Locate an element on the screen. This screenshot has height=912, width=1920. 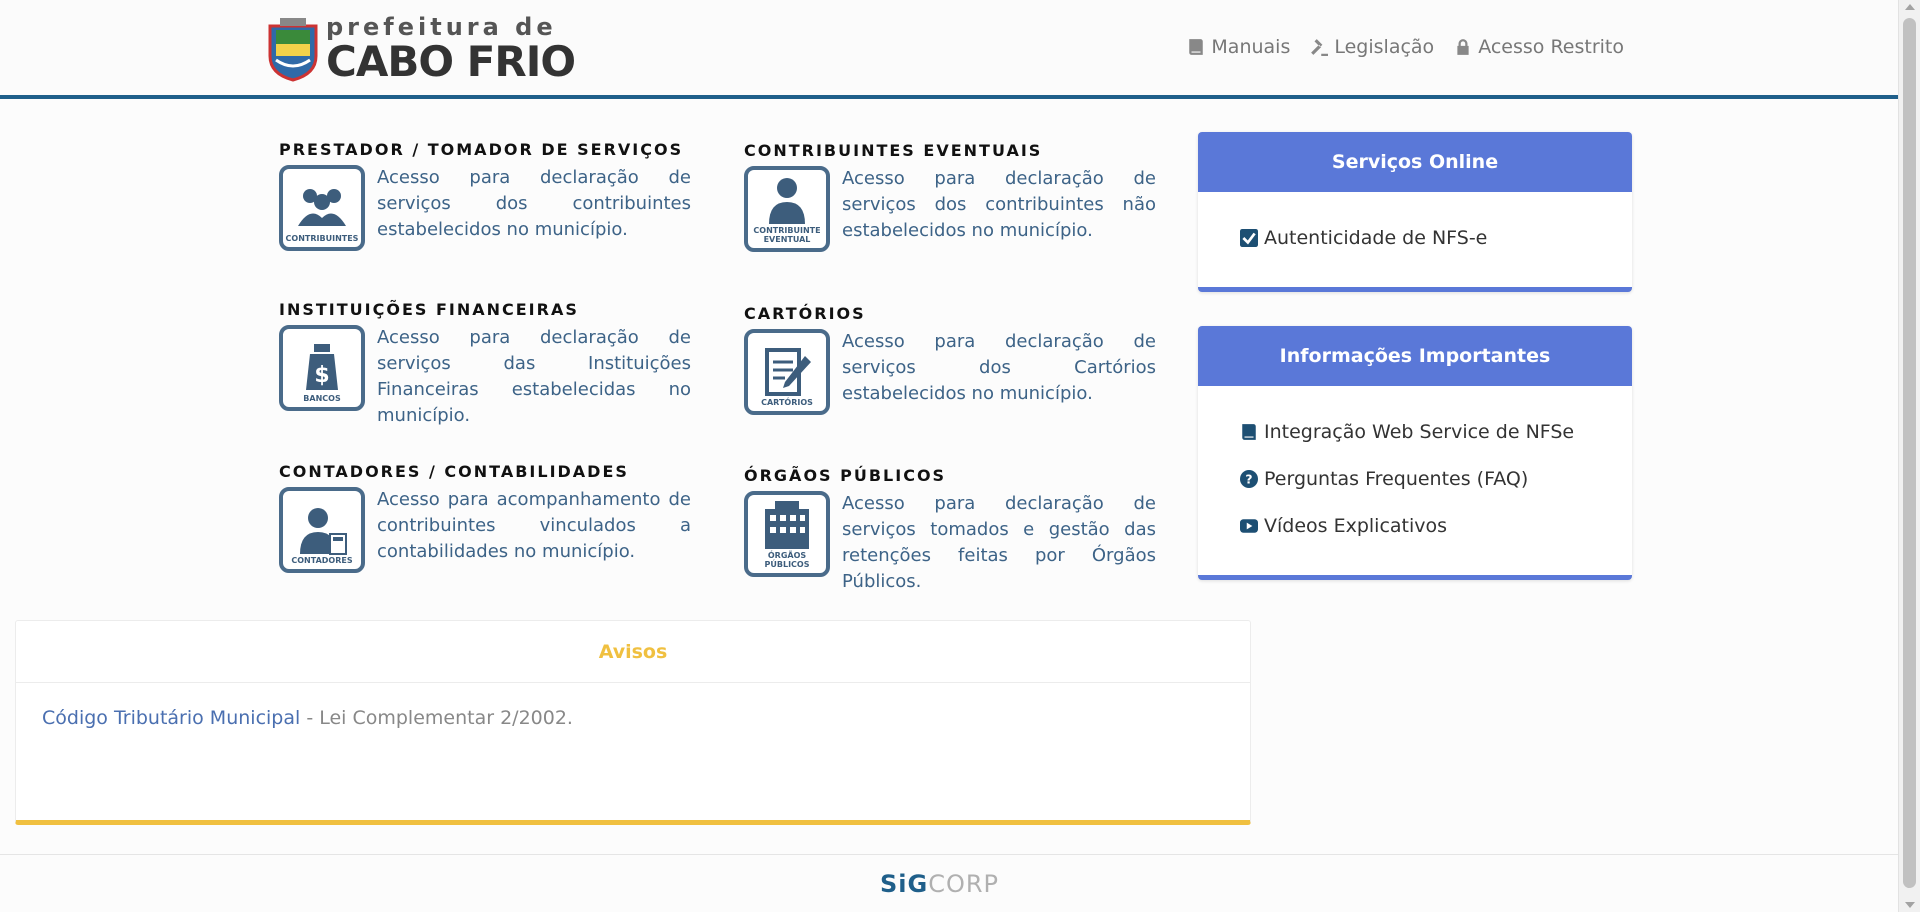
sigcorp-logo-b: CORP is located at coordinates (964, 884).